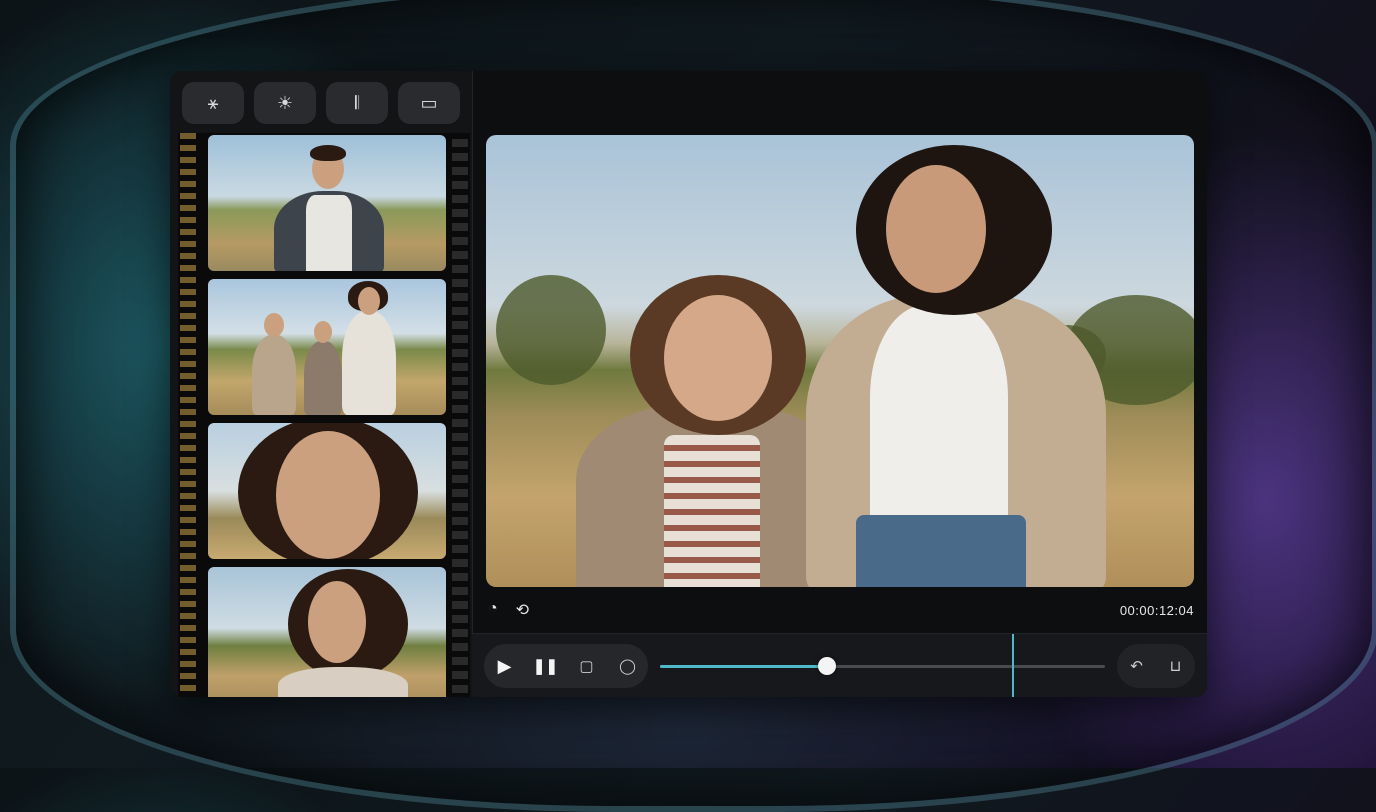 This screenshot has height=812, width=1376. I want to click on audio-waveform-icon: 𝄃, so click(357, 102).